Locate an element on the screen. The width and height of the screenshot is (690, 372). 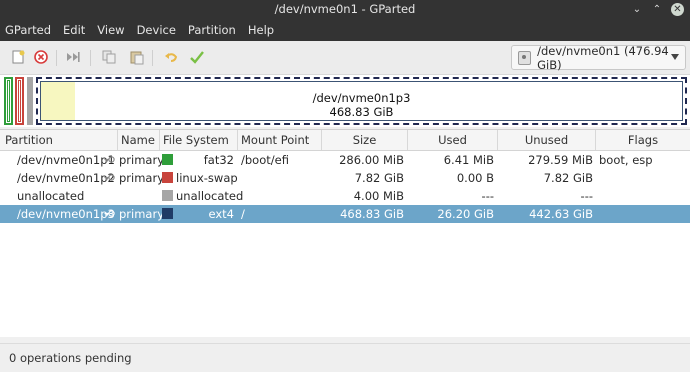
undo-icon is located at coordinates (171, 57).